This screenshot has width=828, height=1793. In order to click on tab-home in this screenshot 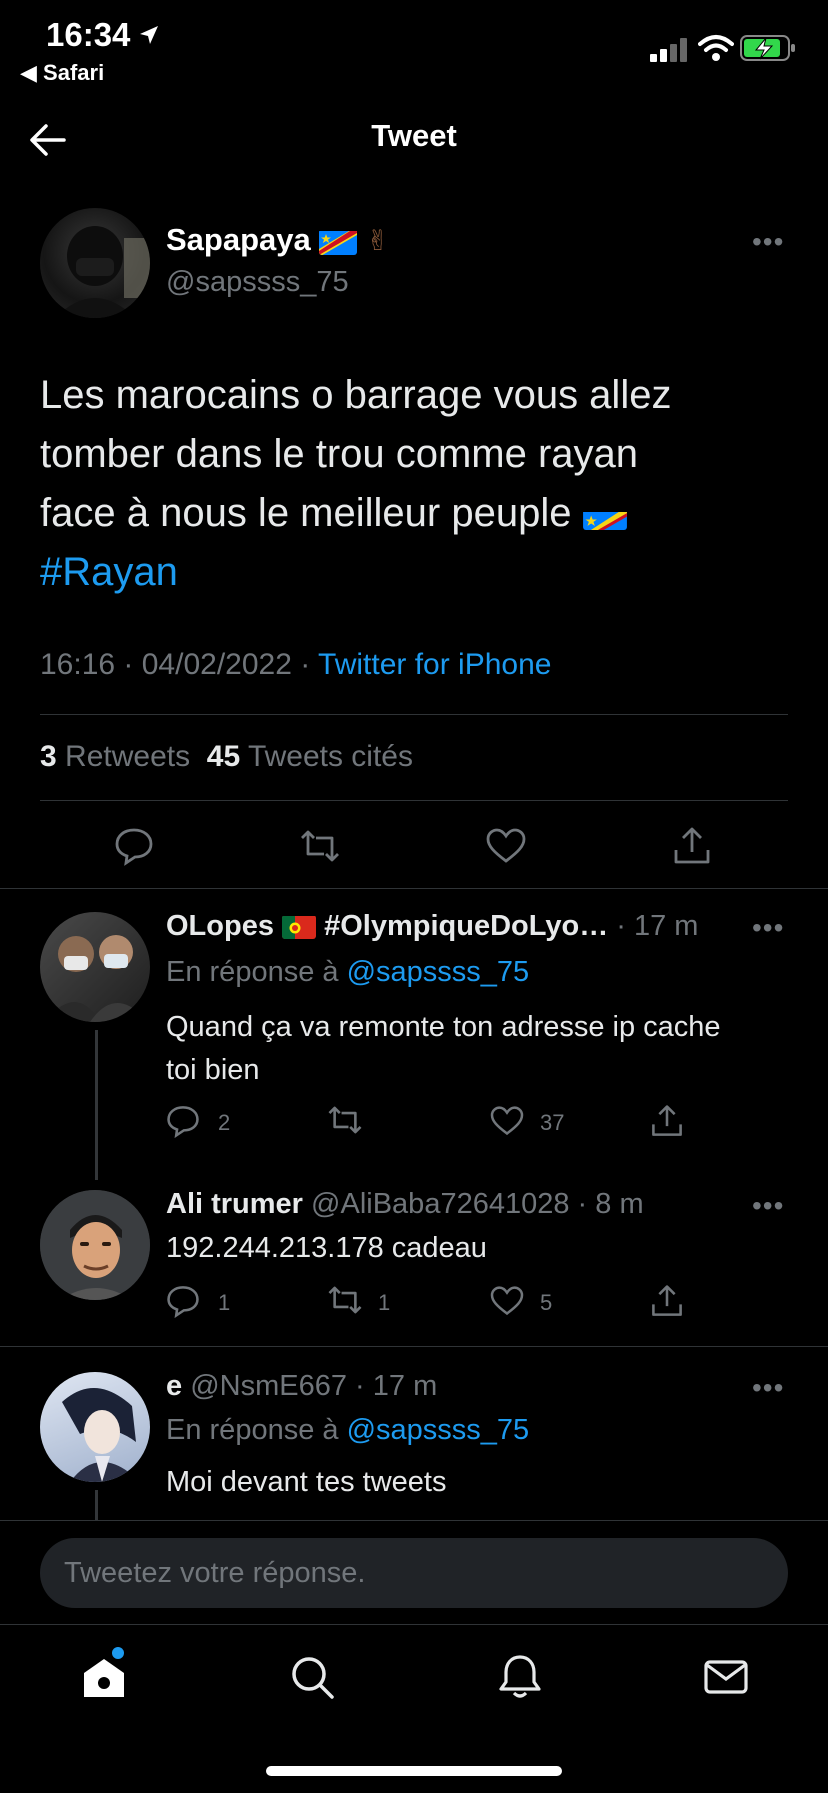, I will do `click(104, 1674)`.